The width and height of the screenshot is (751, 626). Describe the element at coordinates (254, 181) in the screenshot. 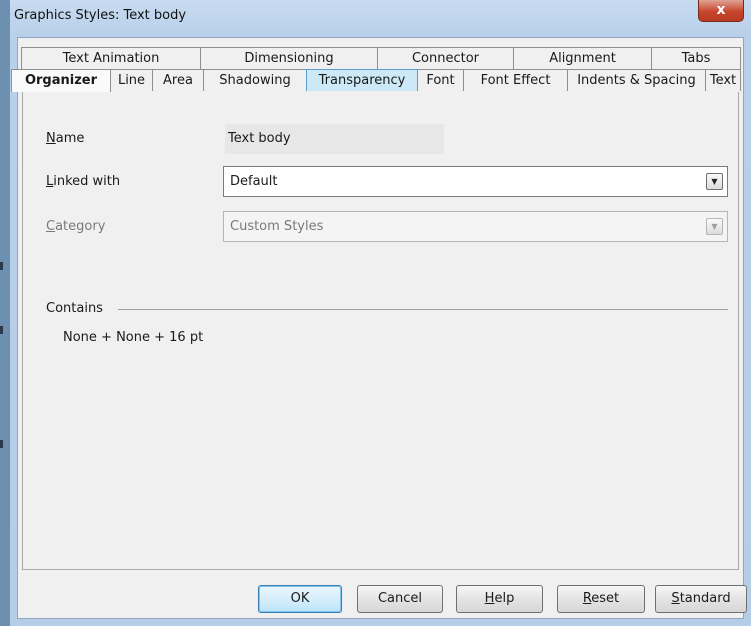

I see `linked-with-value: Default` at that location.